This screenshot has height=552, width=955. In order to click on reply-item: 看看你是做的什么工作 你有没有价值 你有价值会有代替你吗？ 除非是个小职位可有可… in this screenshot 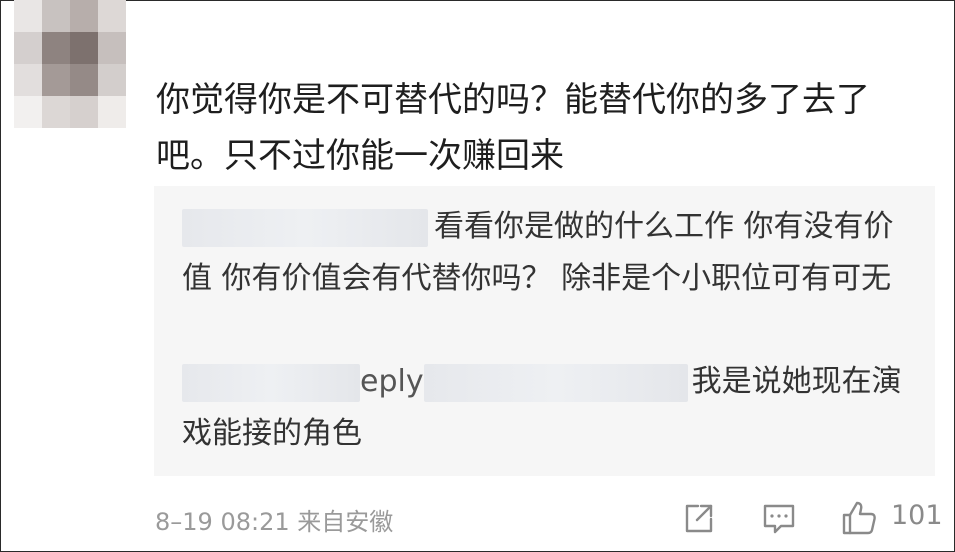, I will do `click(552, 253)`.